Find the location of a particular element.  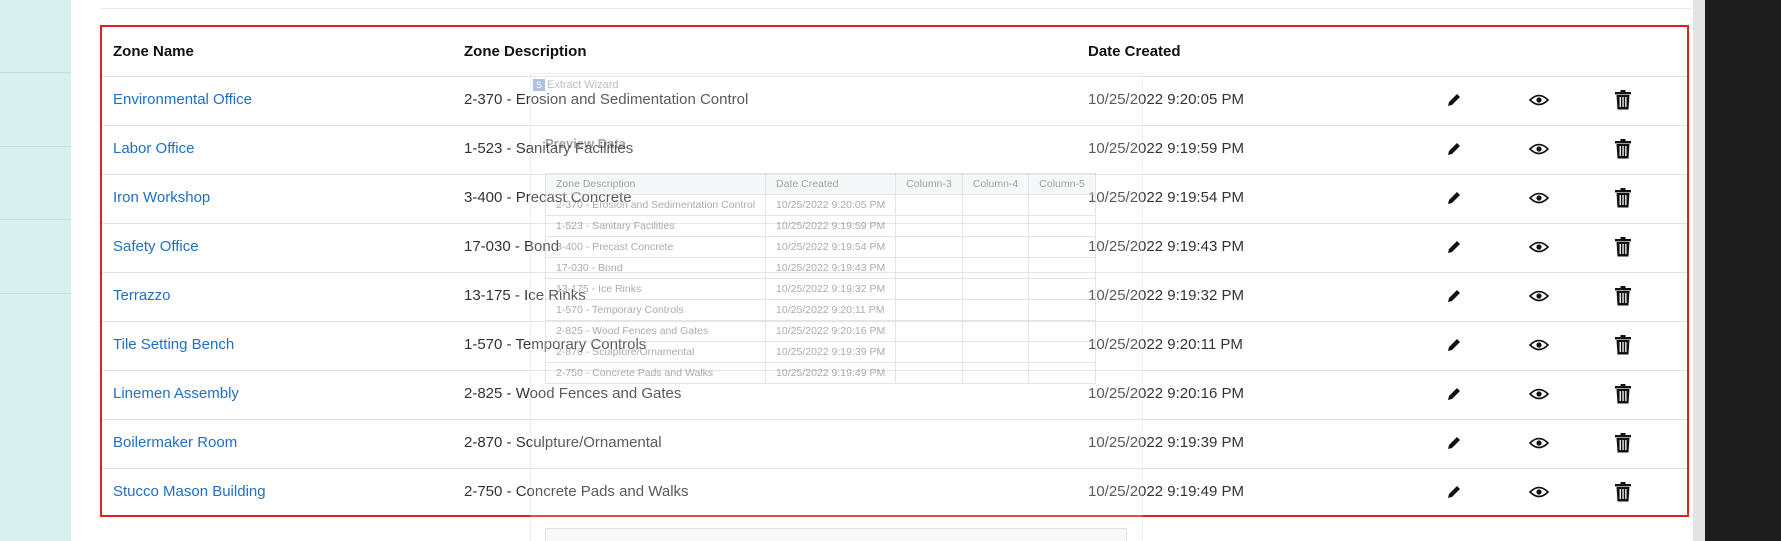

zone-description: 13-175 - Ice Rinks is located at coordinates (525, 295).